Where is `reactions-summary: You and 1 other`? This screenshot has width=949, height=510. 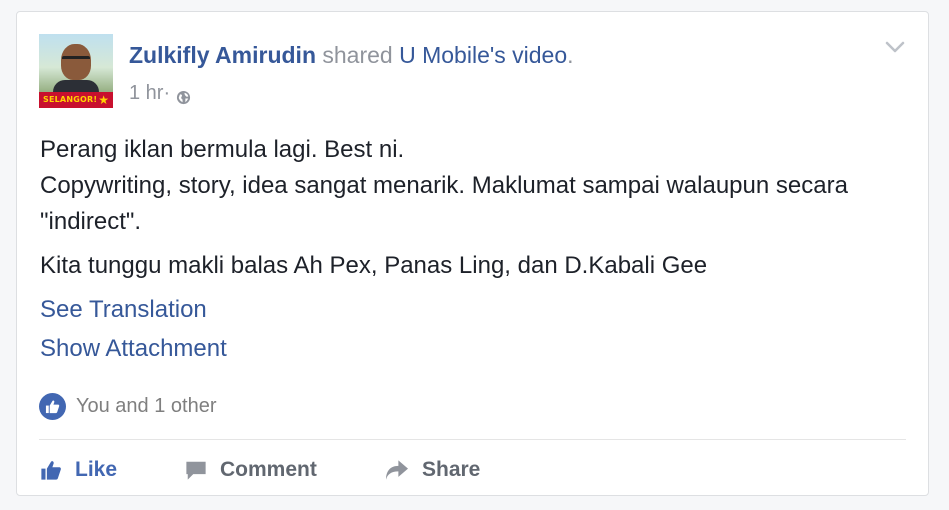 reactions-summary: You and 1 other is located at coordinates (128, 406).